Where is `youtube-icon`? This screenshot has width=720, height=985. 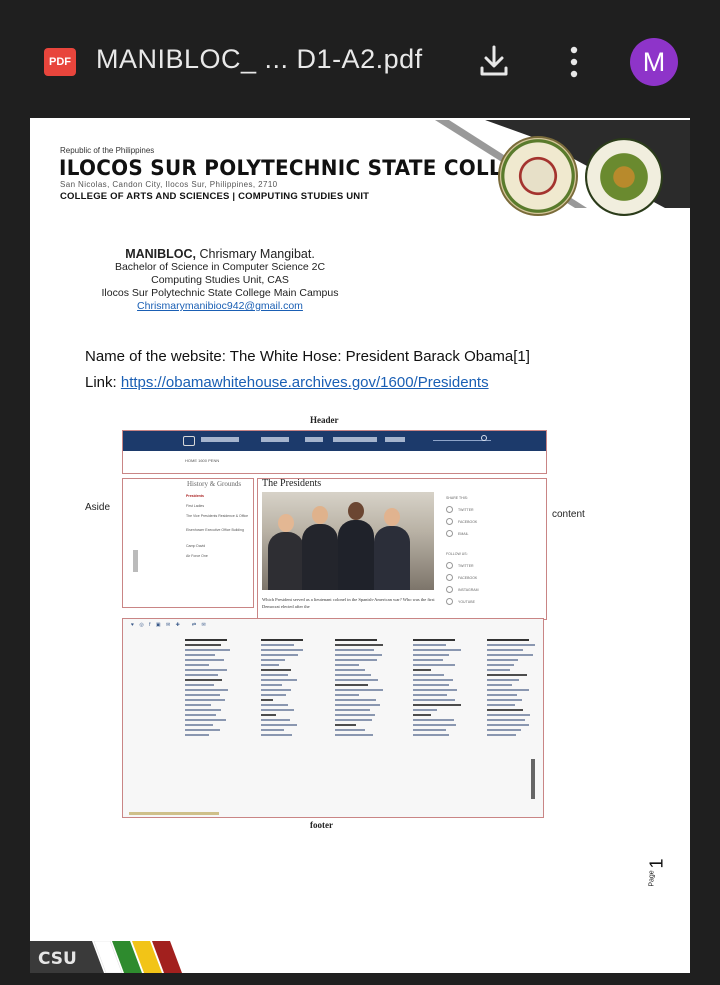 youtube-icon is located at coordinates (449, 601).